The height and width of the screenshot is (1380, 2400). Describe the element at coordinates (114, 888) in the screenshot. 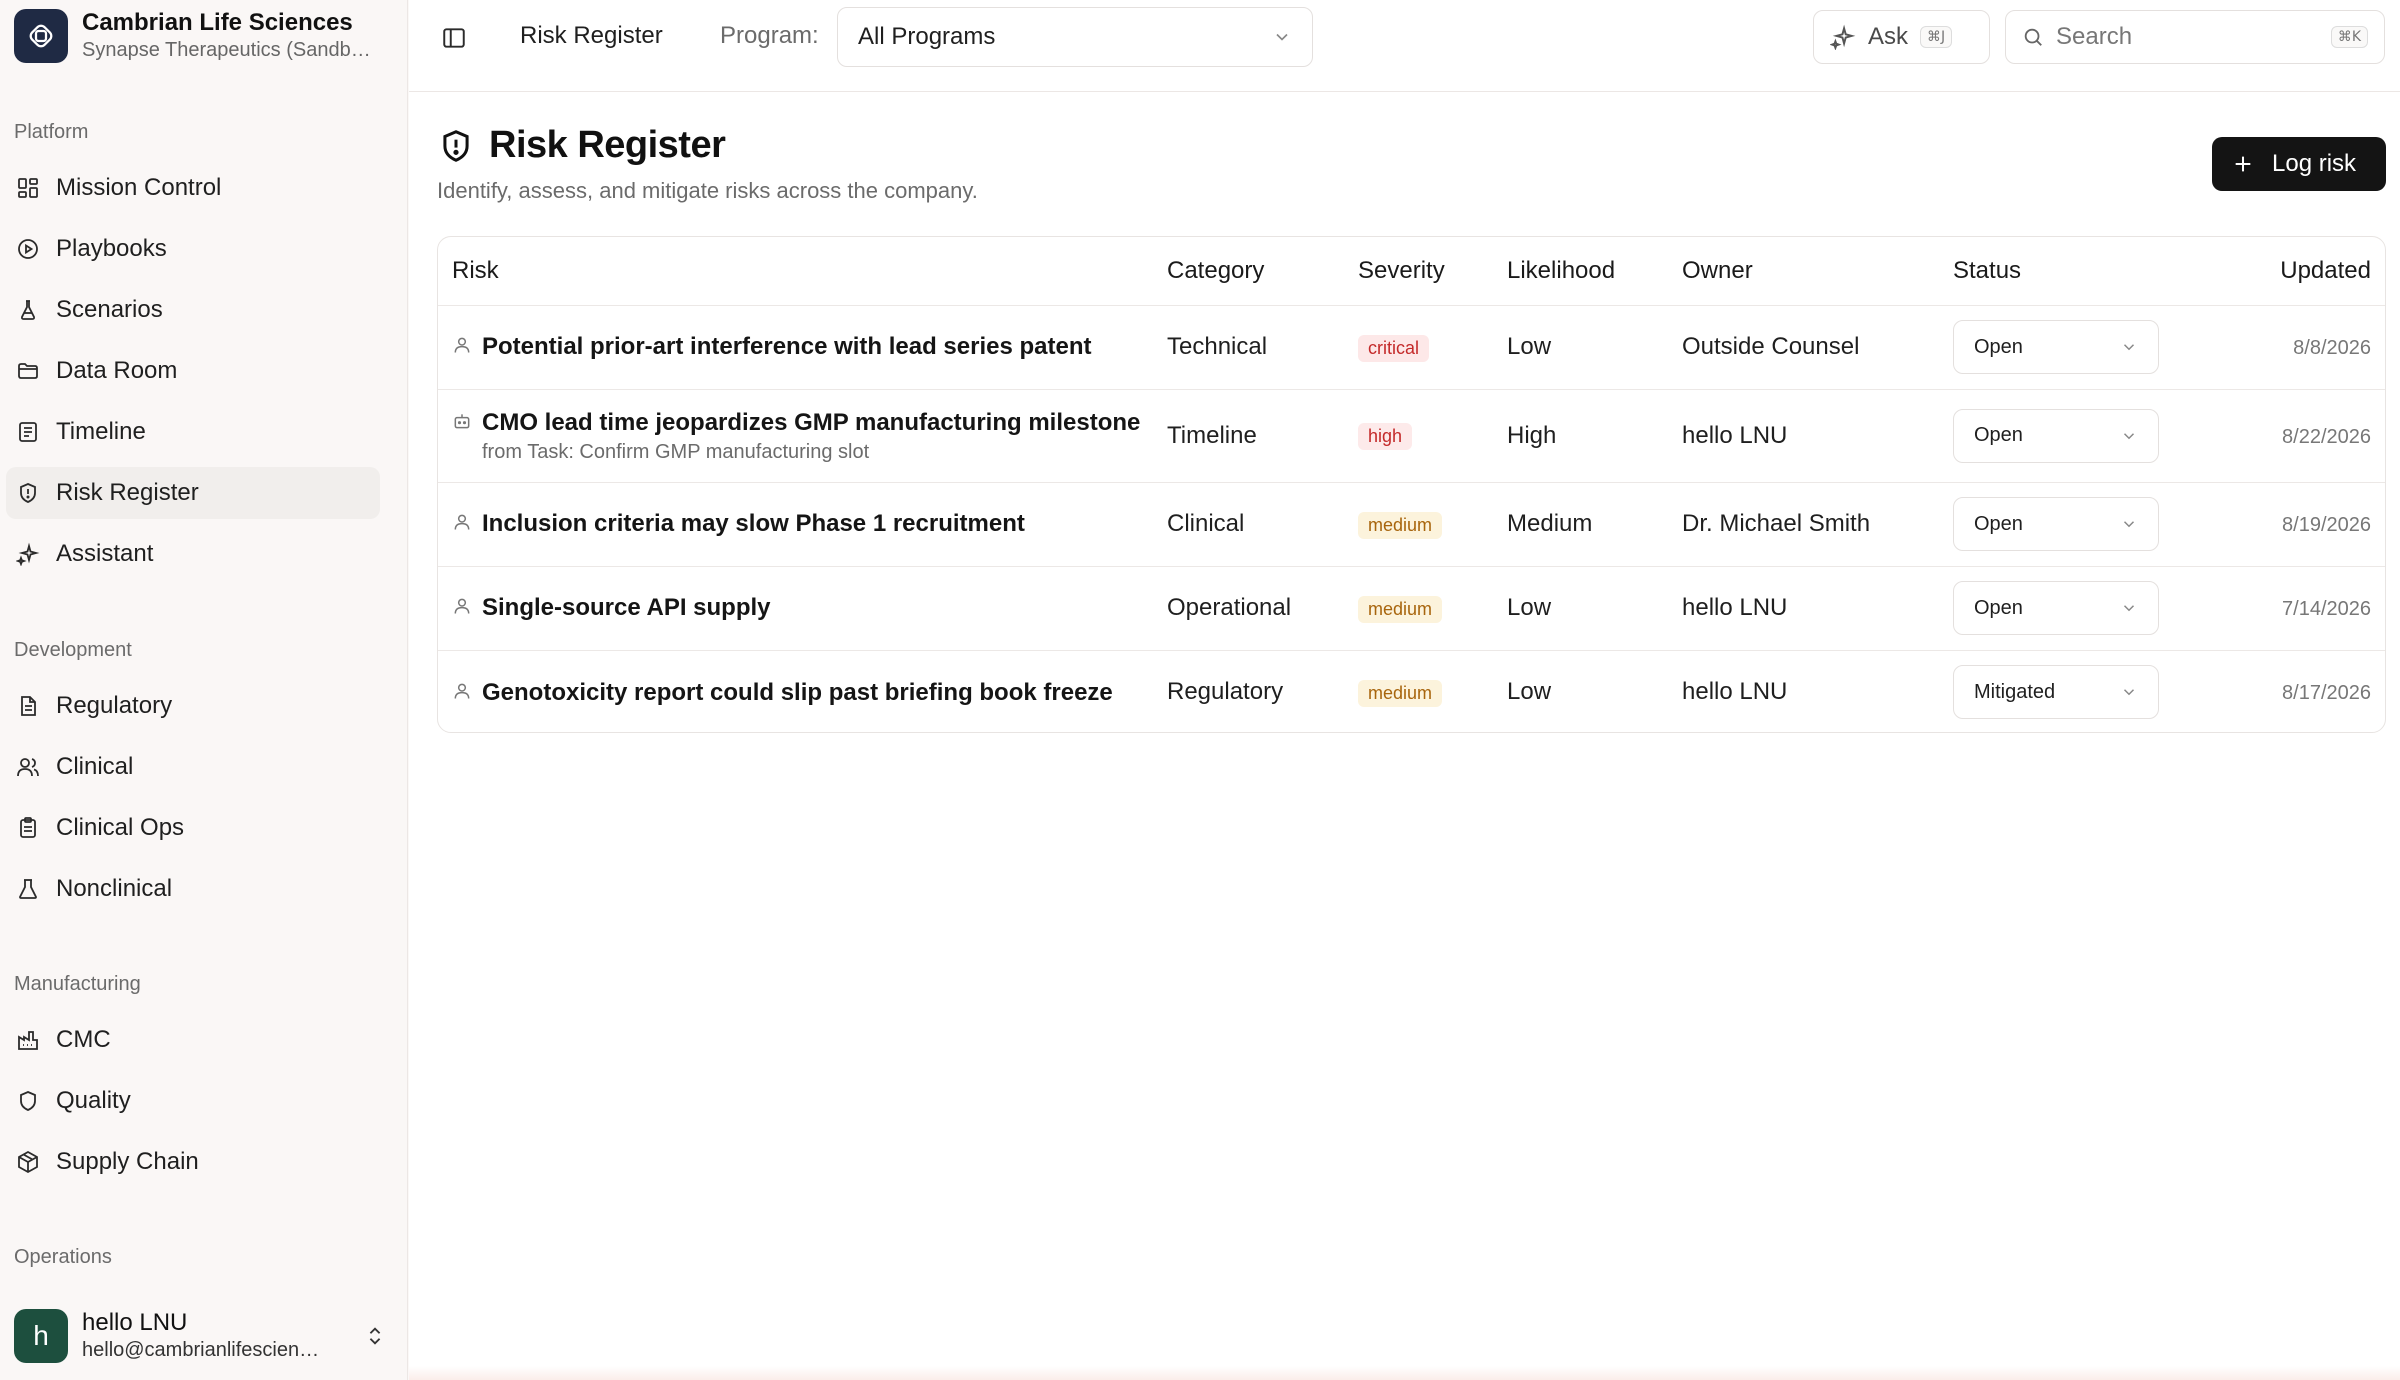

I see `sidebar-item-label: Nonclinical` at that location.